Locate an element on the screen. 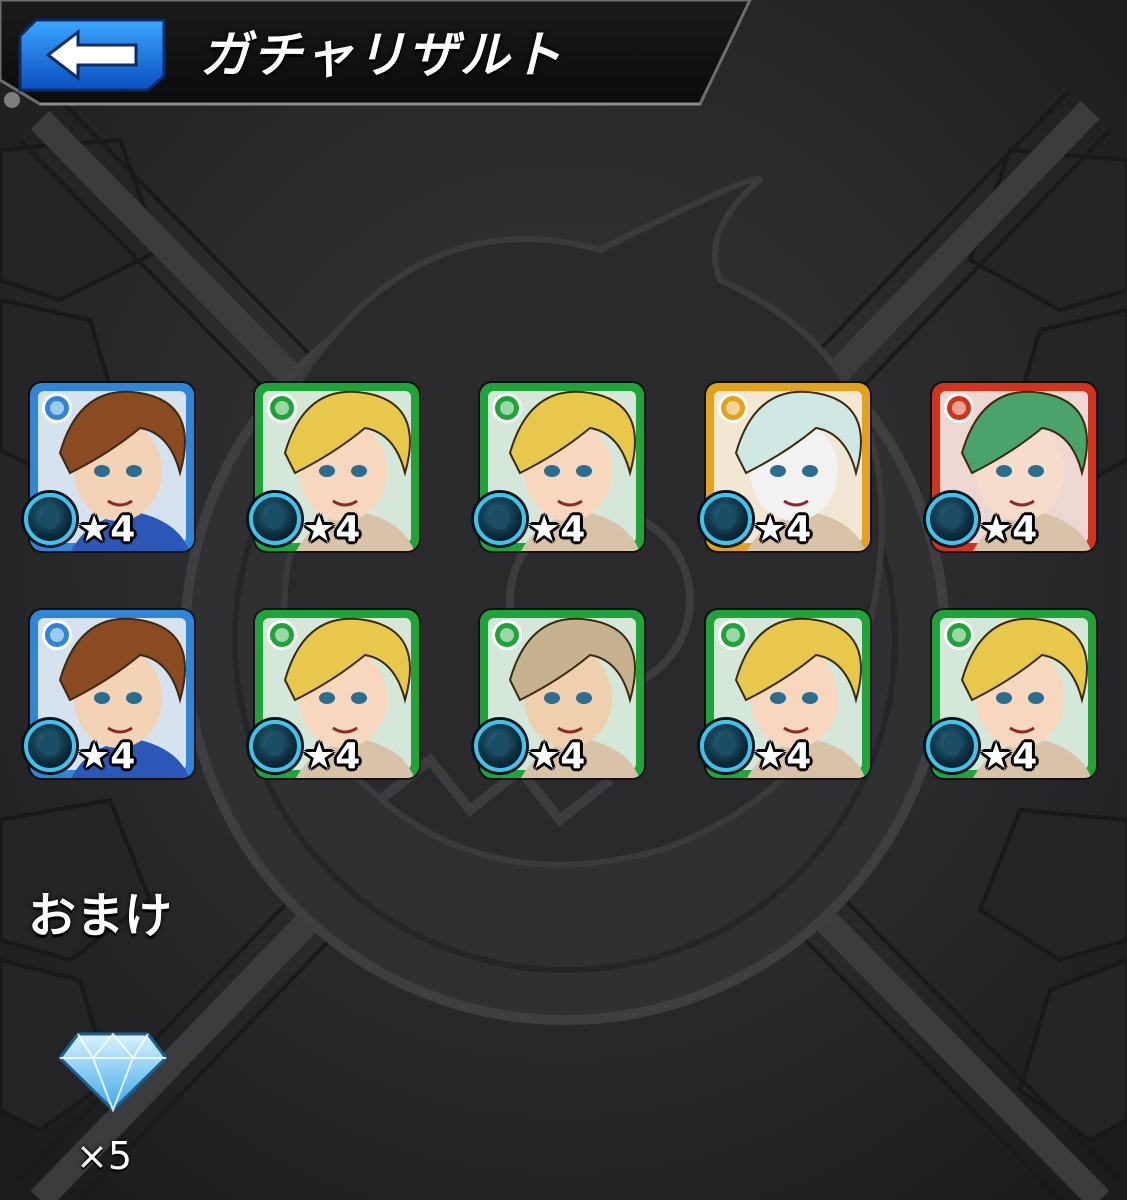  result-card-unicorn: ★4 is located at coordinates (786, 468).